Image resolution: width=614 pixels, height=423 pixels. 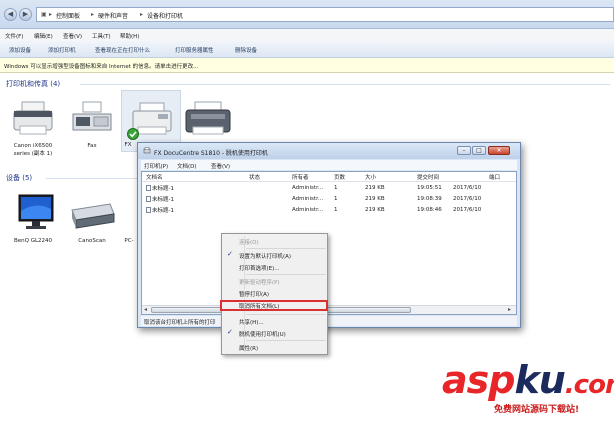 What do you see at coordinates (537, 410) in the screenshot?
I see `watermark-tagline: 免费网站源码下载站!` at bounding box center [537, 410].